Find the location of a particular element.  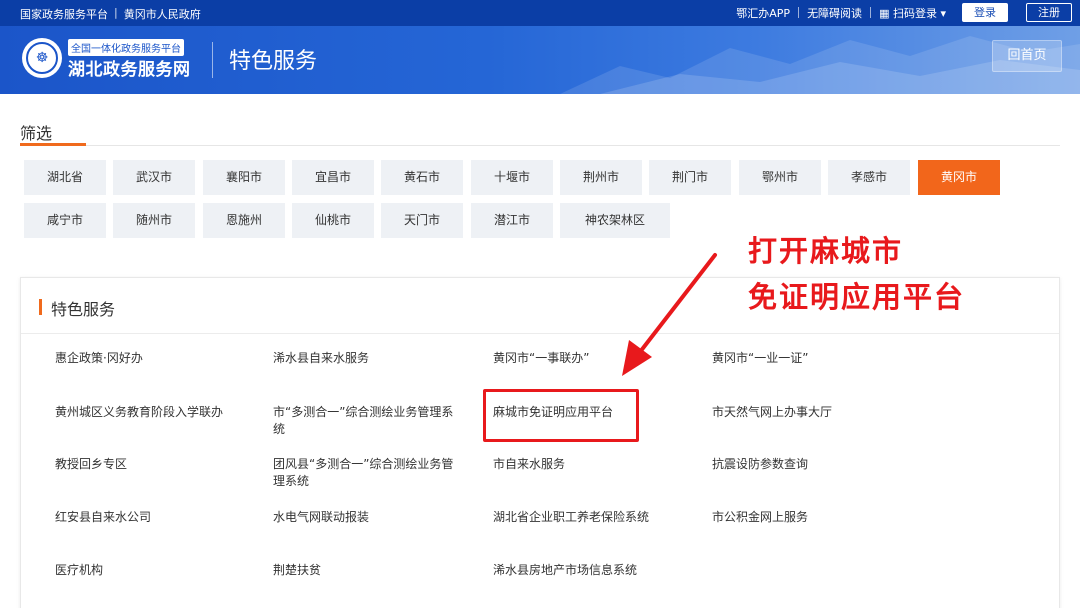

service-link: 黄冈市“一业一证” is located at coordinates (812, 358).